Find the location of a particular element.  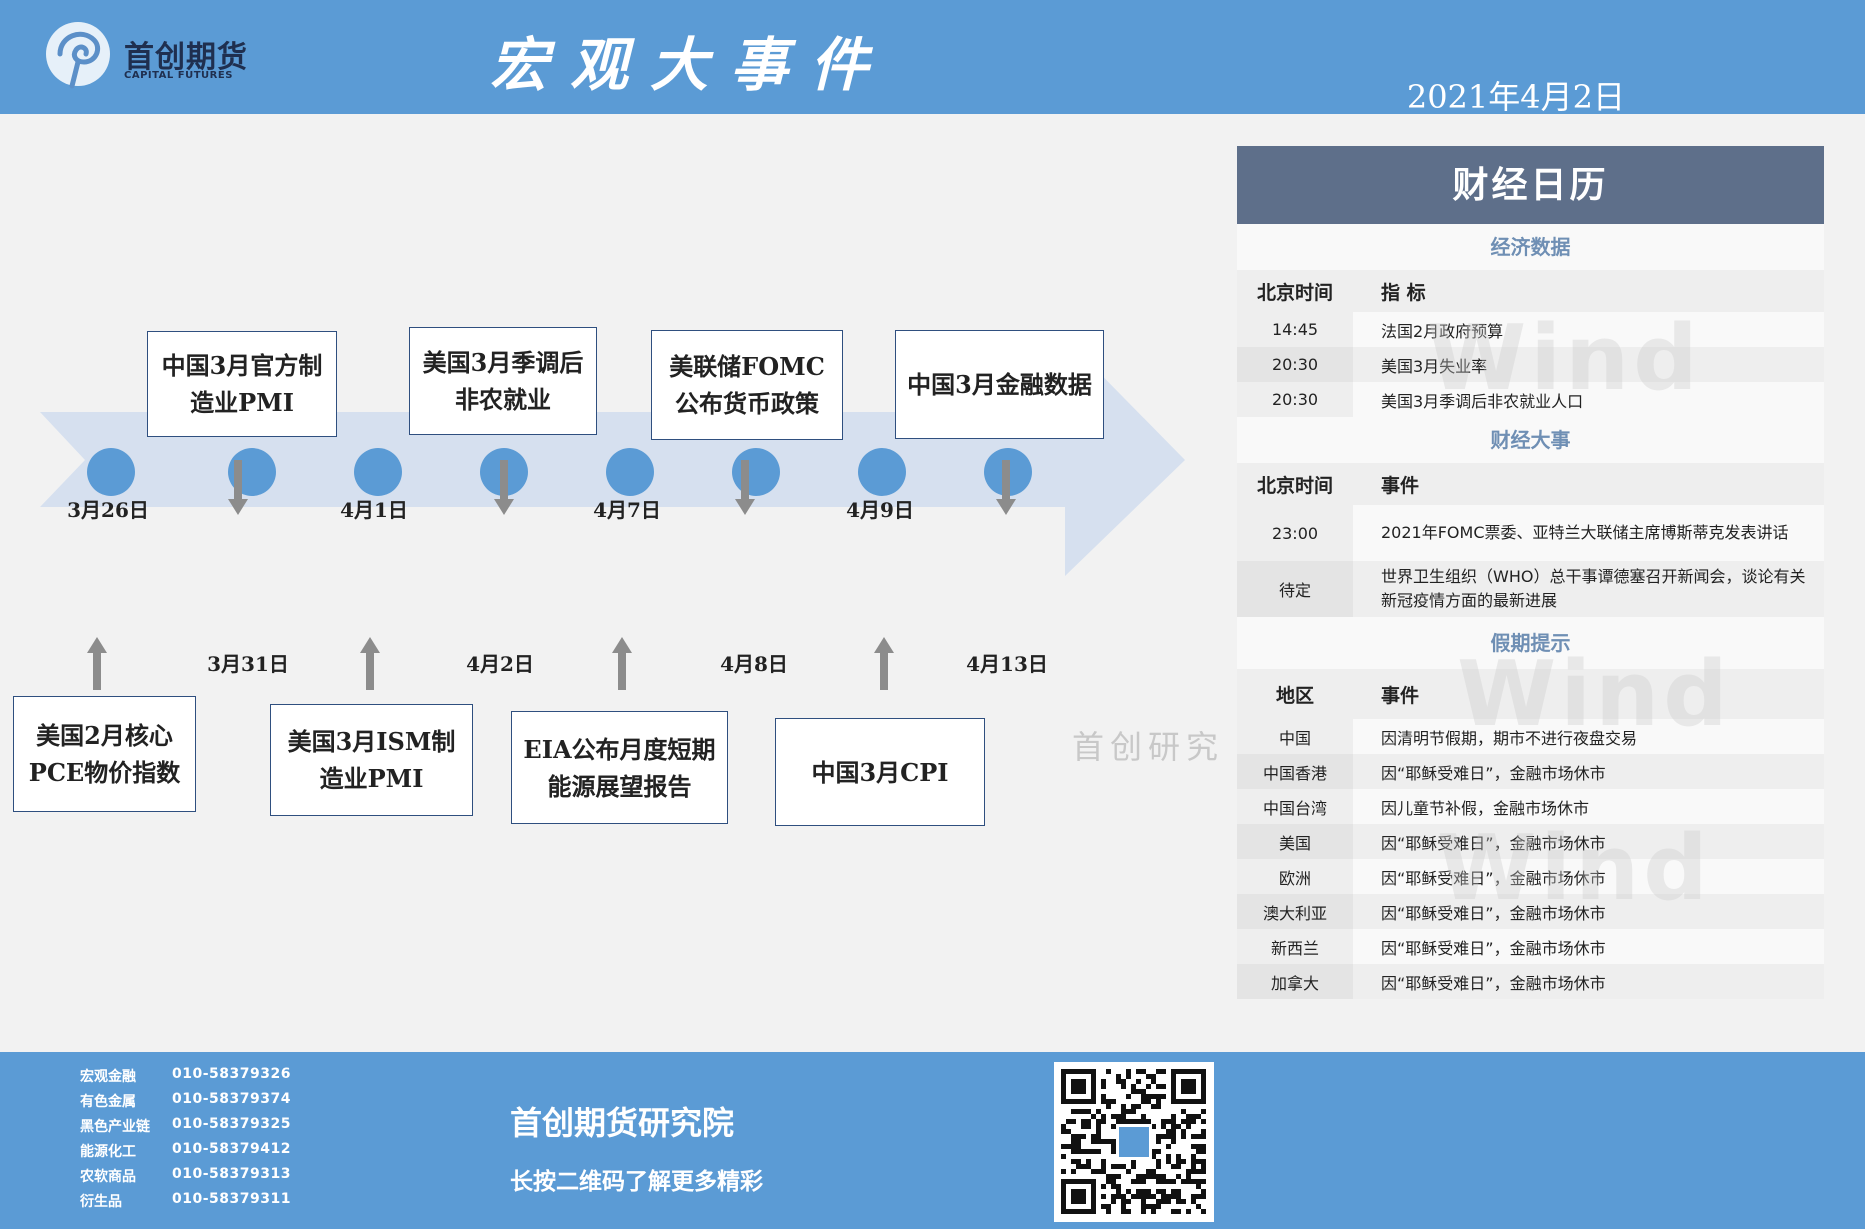

page-title: 宏观大事件 is located at coordinates (690, 65).